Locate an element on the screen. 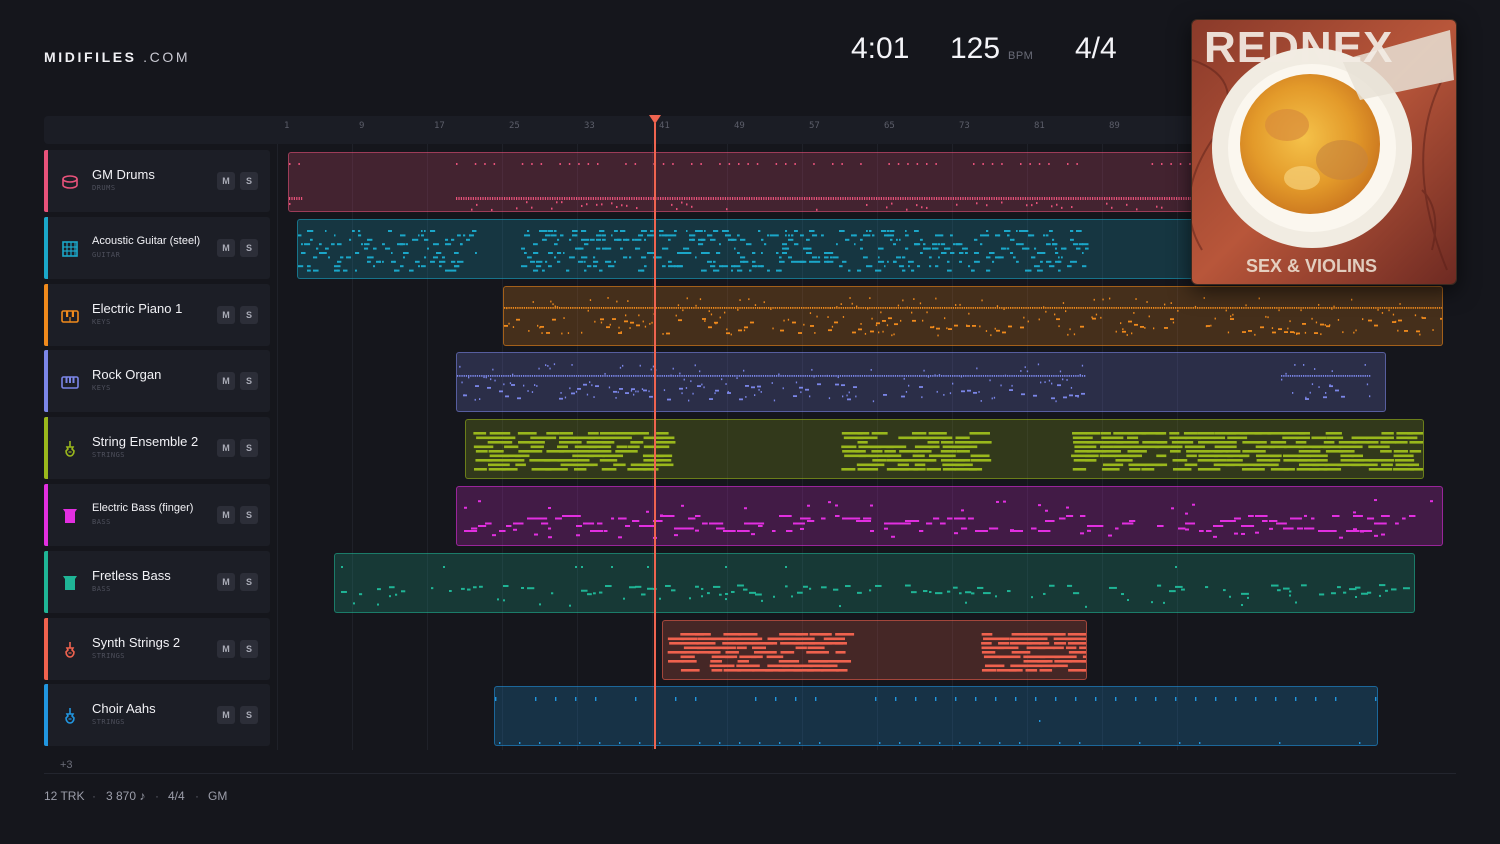 The image size is (1500, 844). track-header: Choir Aahs STRINGS M S is located at coordinates (157, 715).